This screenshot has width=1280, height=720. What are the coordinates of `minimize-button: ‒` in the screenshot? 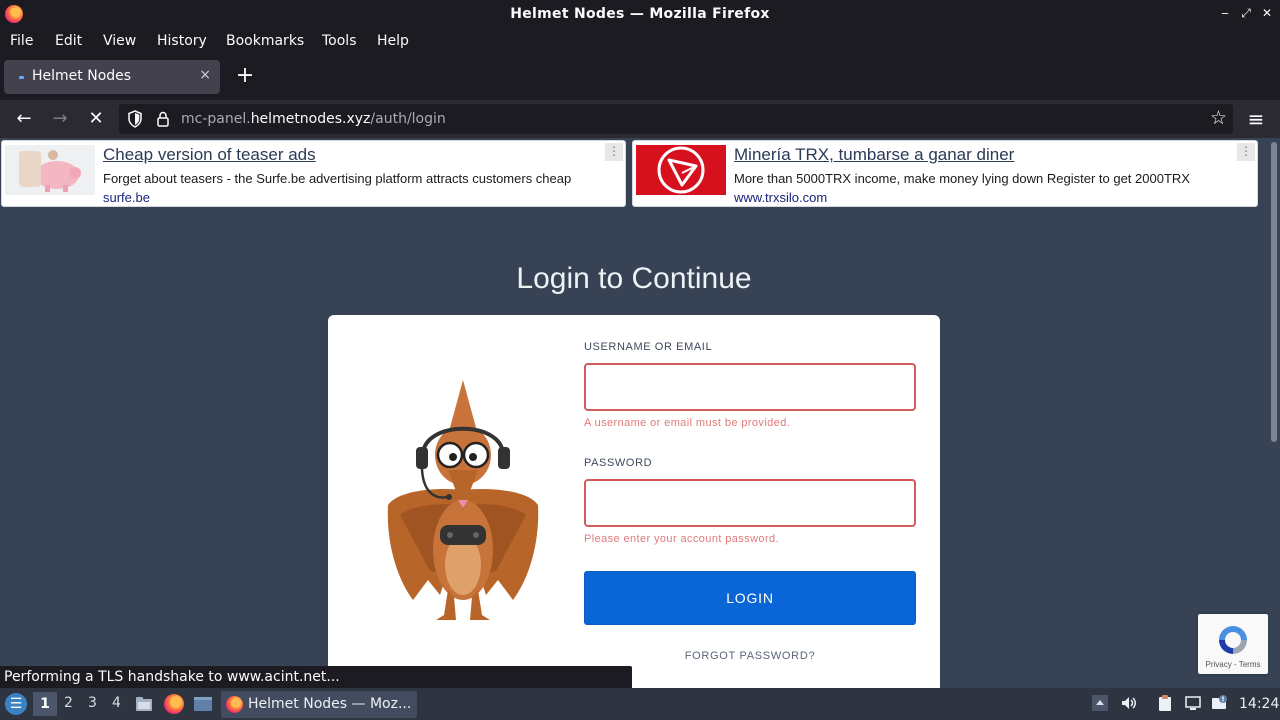 It's located at (1225, 13).